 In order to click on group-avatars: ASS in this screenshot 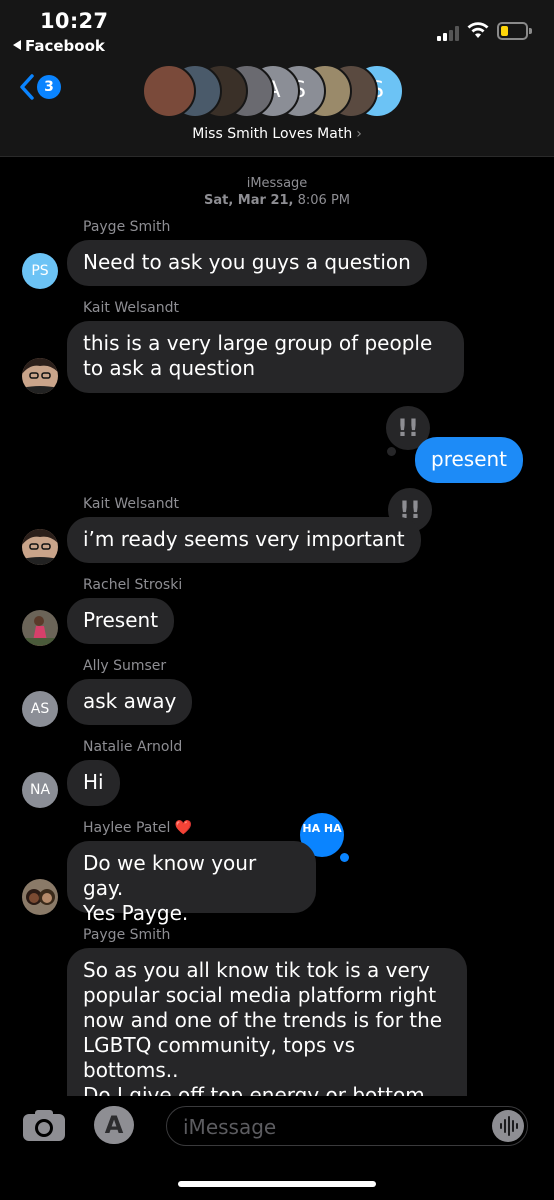, I will do `click(277, 92)`.